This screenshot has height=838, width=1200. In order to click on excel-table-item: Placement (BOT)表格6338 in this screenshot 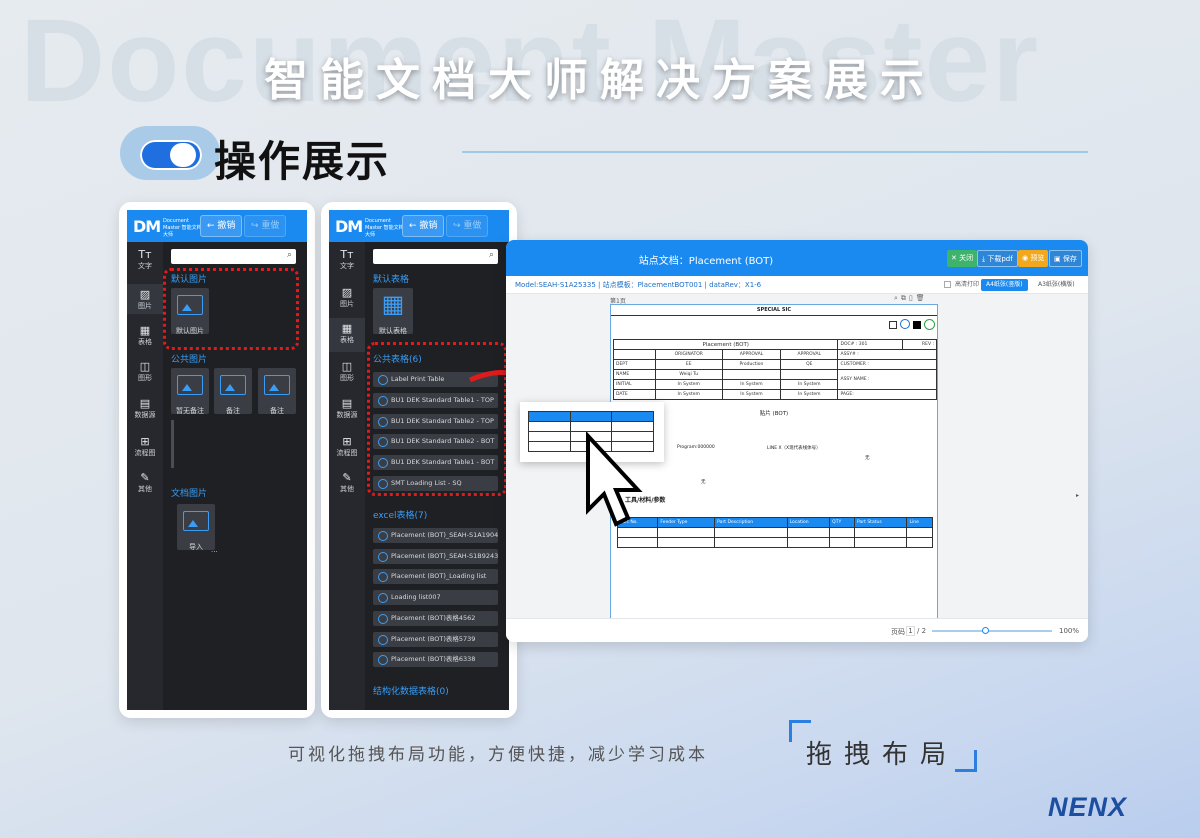, I will do `click(435, 660)`.